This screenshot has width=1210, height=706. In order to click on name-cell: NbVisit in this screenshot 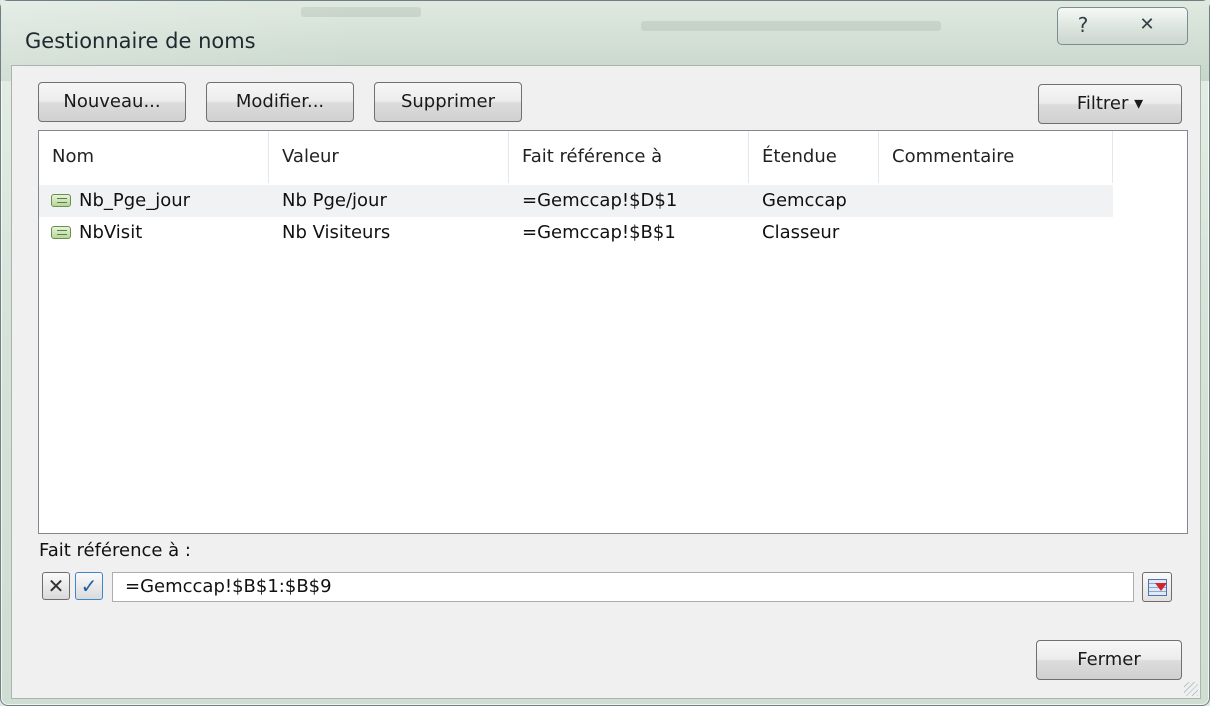, I will do `click(111, 232)`.